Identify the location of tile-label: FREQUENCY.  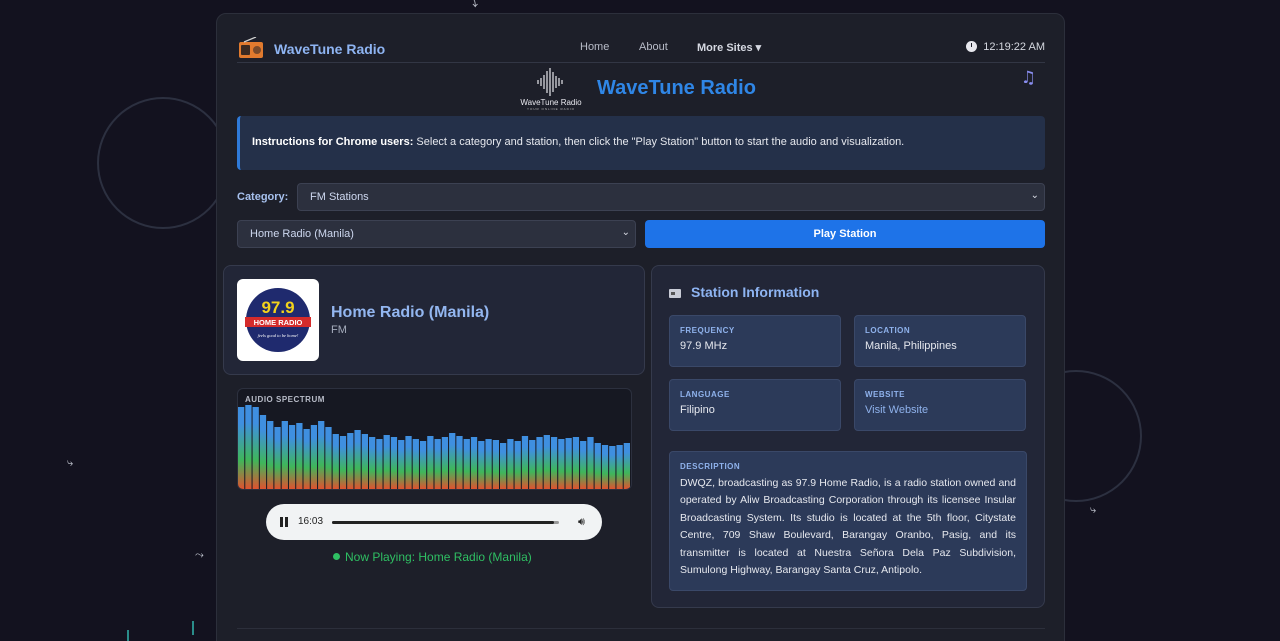
(707, 330).